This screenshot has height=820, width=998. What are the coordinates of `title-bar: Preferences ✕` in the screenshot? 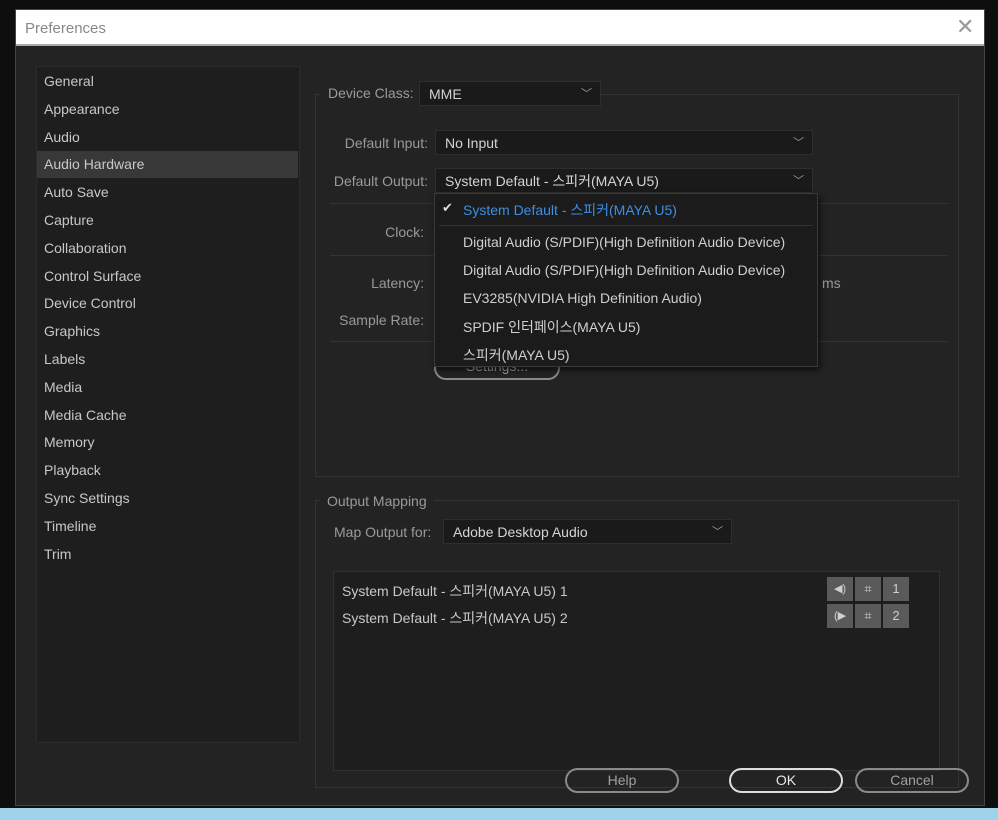 It's located at (500, 28).